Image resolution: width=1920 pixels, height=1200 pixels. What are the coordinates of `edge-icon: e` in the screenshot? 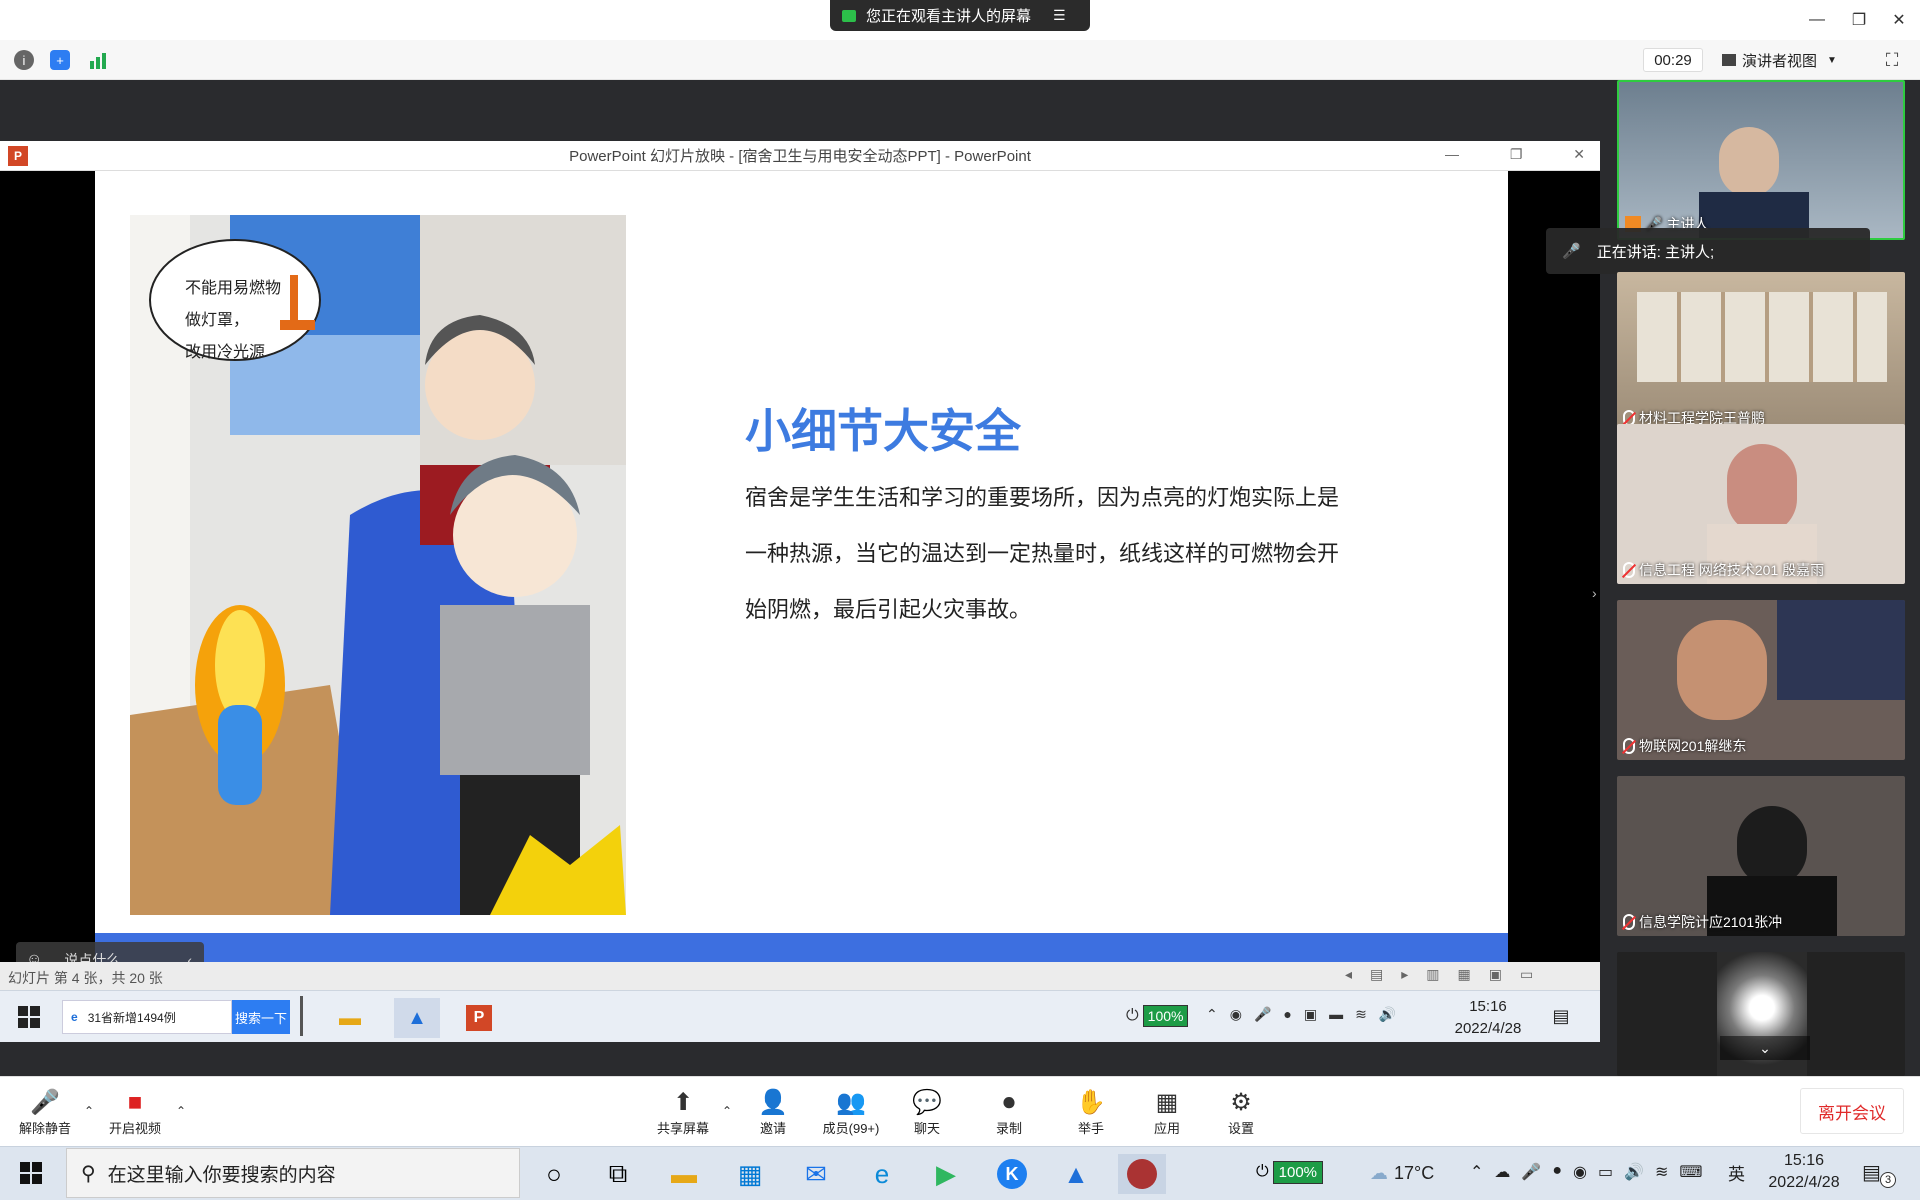 It's located at (882, 1174).